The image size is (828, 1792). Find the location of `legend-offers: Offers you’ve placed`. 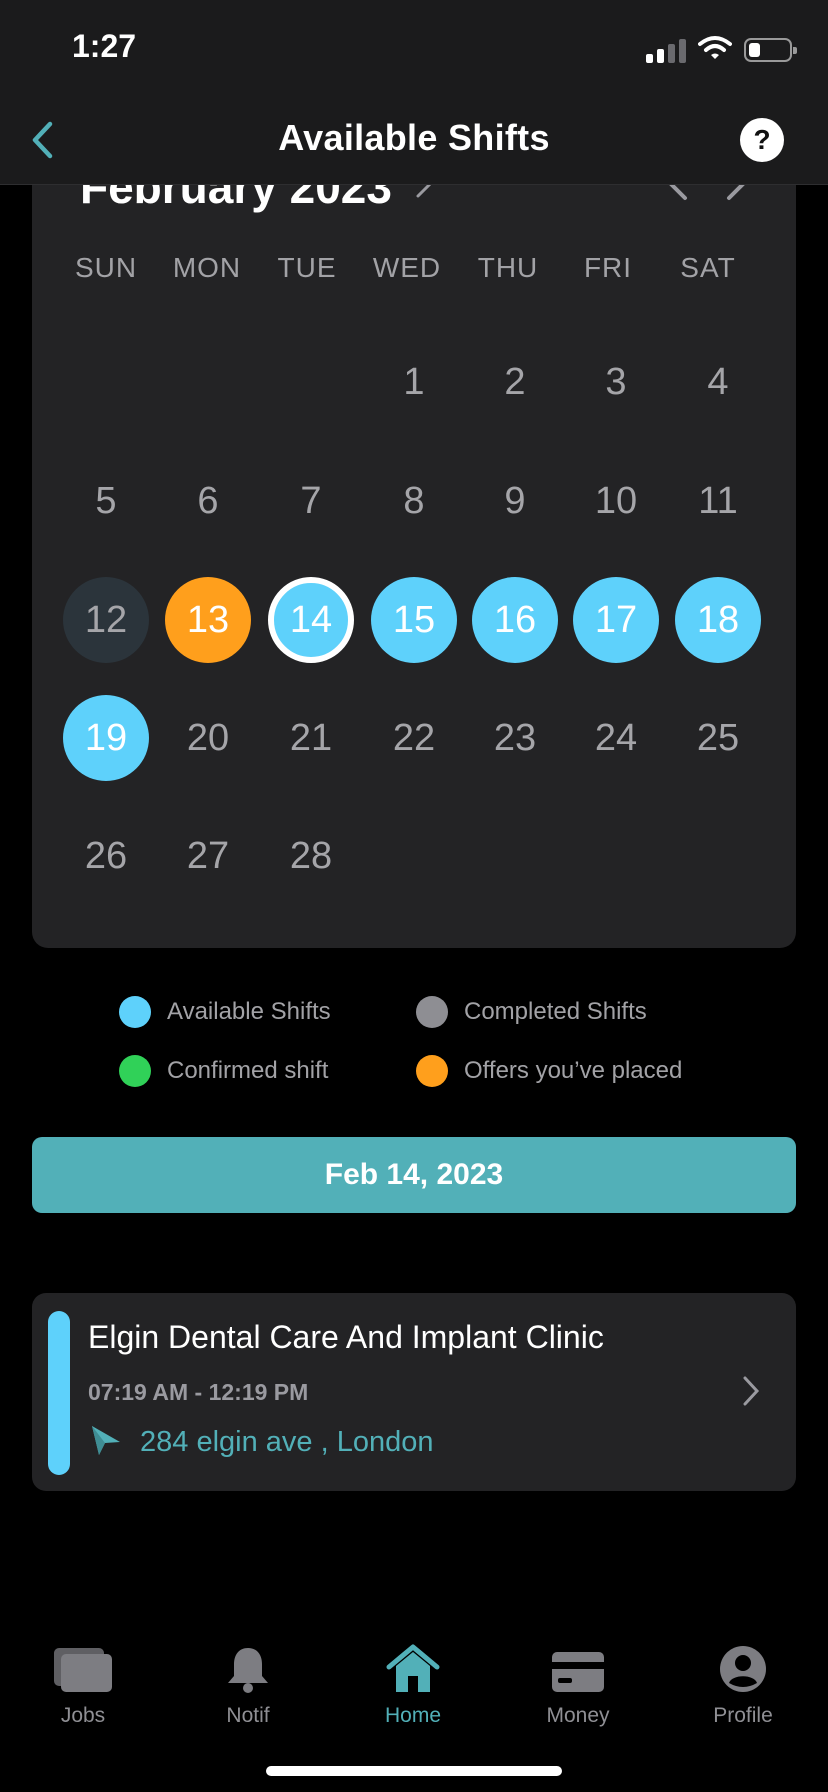

legend-offers: Offers you’ve placed is located at coordinates (549, 1071).